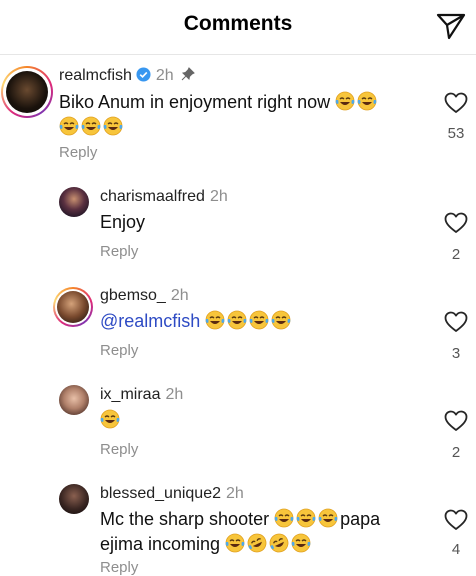 This screenshot has width=476, height=576. Describe the element at coordinates (219, 115) in the screenshot. I see `comment-text: Biko Anum in enjoyment right now` at that location.